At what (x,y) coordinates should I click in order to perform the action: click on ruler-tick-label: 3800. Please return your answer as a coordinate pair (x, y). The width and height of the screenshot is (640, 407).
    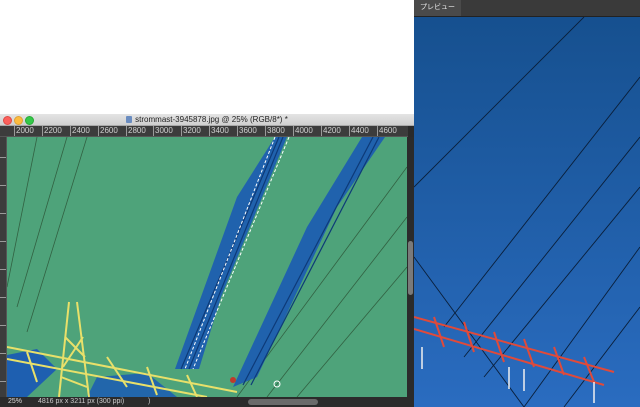
    Looking at the image, I should click on (275, 131).